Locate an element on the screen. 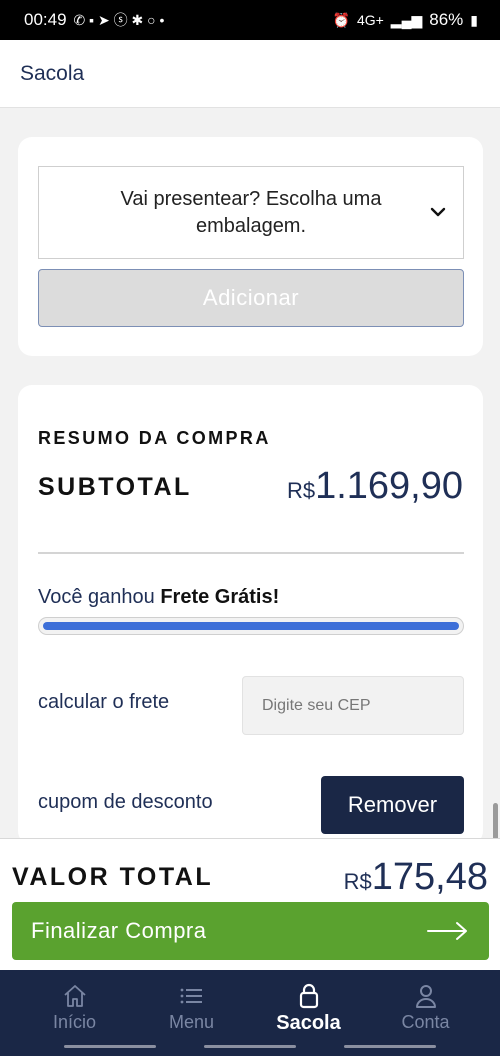  coupon-label: cupom de desconto is located at coordinates (125, 802).